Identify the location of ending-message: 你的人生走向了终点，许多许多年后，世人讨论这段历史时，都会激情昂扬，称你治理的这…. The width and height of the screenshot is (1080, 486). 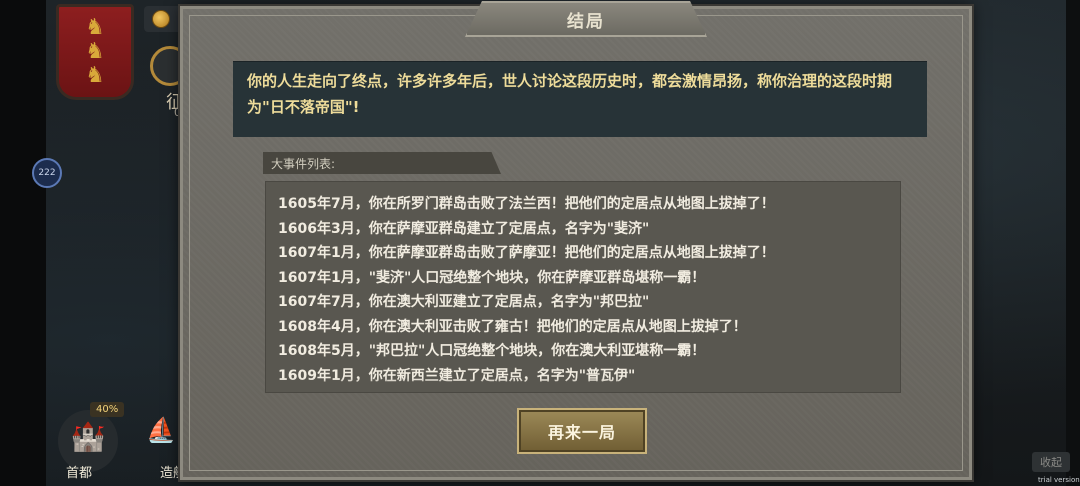
(570, 94).